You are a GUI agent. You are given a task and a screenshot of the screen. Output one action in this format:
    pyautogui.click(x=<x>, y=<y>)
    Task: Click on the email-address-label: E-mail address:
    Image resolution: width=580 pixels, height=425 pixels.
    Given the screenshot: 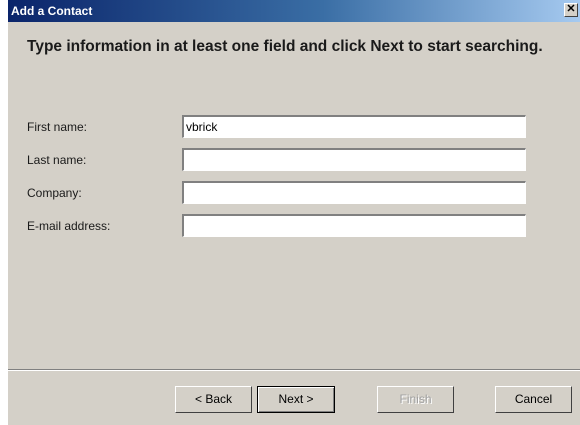 What is the action you would take?
    pyautogui.click(x=69, y=226)
    